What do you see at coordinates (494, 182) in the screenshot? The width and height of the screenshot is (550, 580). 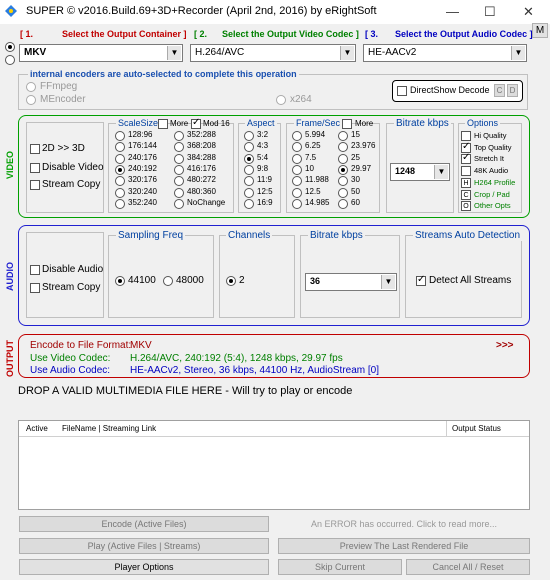 I see `h264-profile-link: H264 Profile` at bounding box center [494, 182].